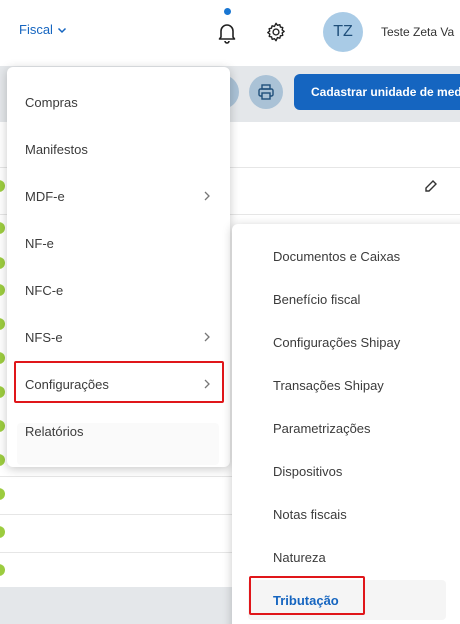  Describe the element at coordinates (45, 196) in the screenshot. I see `menu-item-label: MDF-e` at that location.